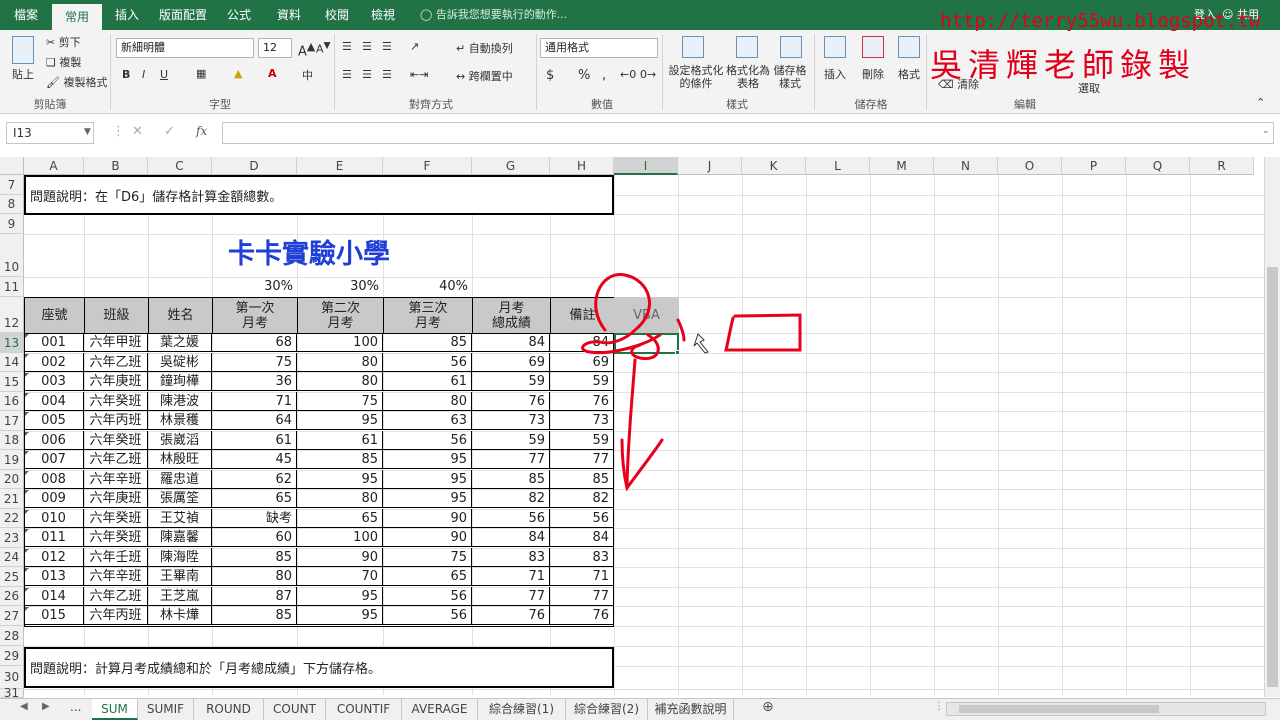 The height and width of the screenshot is (720, 1280). I want to click on mouse-cursor-icon, so click(701, 343).